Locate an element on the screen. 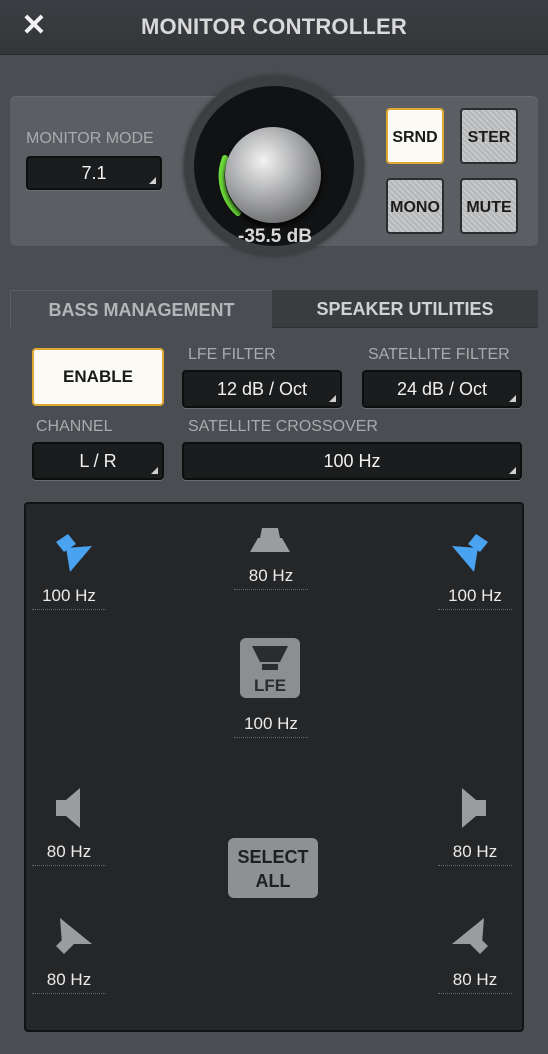 Image resolution: width=548 pixels, height=1054 pixels. satellite-filter-label: SATELLITE FILTER is located at coordinates (439, 354).